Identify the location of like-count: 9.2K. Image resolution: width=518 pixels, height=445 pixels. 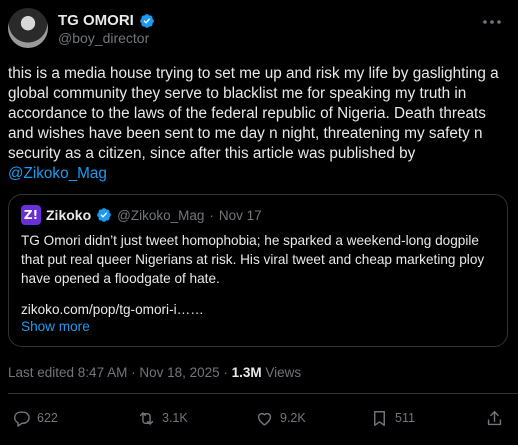
(293, 418).